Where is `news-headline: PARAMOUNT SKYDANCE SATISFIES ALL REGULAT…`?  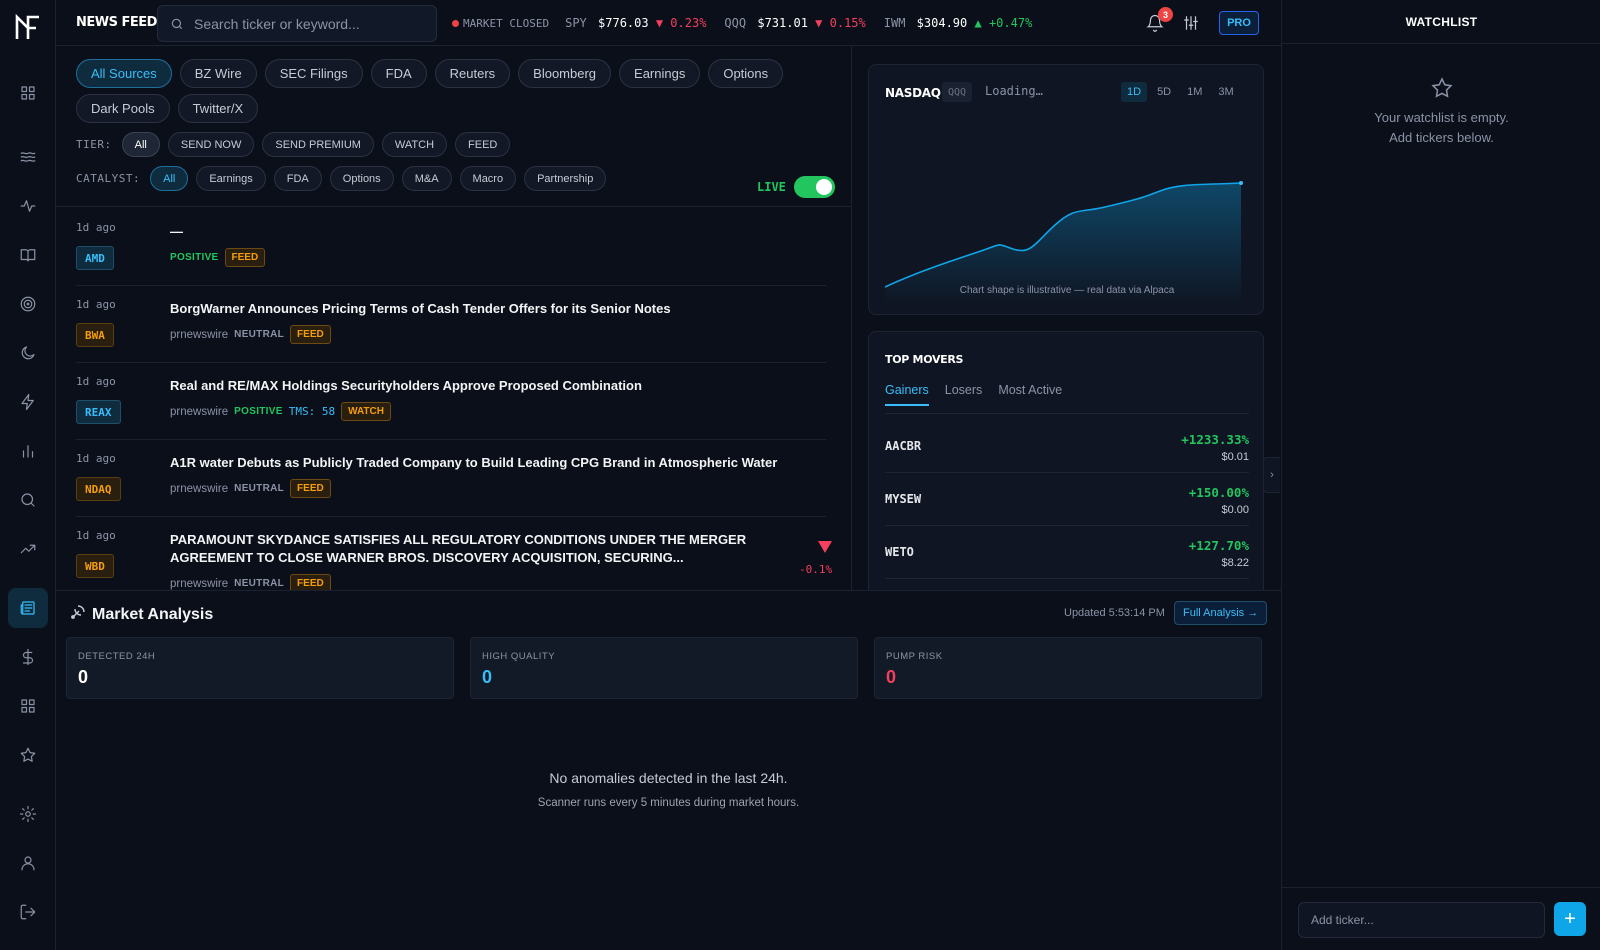
news-headline: PARAMOUNT SKYDANCE SATISFIES ALL REGULAT… is located at coordinates (480, 549).